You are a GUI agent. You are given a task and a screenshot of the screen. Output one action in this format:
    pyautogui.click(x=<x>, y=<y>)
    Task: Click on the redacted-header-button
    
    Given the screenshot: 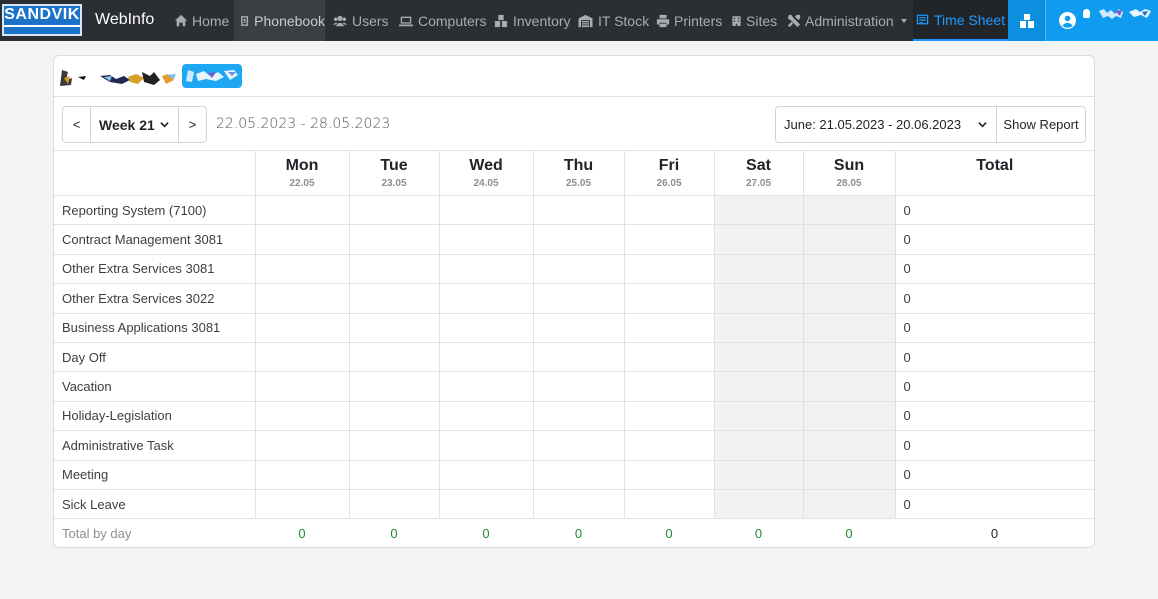 What is the action you would take?
    pyautogui.click(x=212, y=76)
    